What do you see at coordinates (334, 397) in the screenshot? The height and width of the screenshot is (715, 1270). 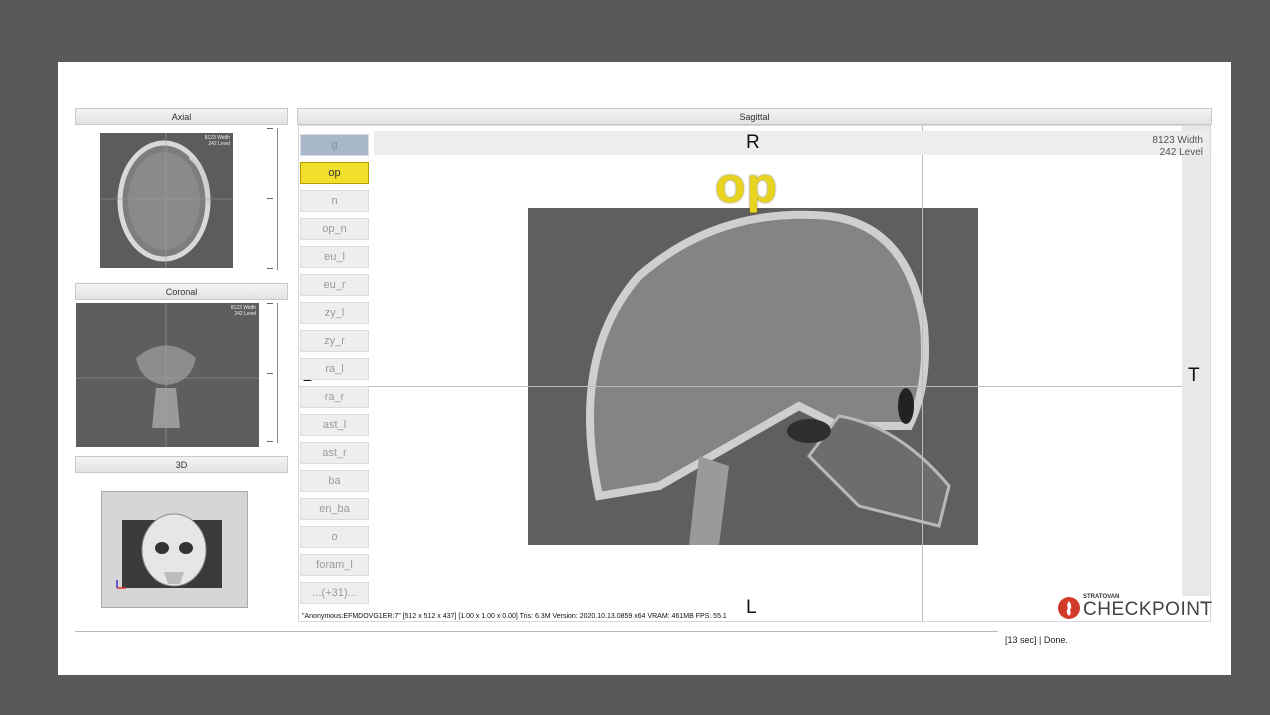 I see `landmark-button-ra-r: ra_r` at bounding box center [334, 397].